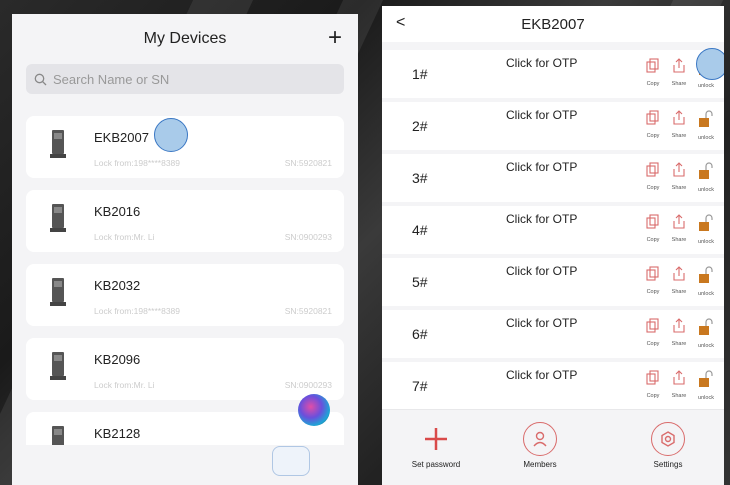 This screenshot has width=730, height=485. I want to click on slot-number: 2#, so click(420, 126).